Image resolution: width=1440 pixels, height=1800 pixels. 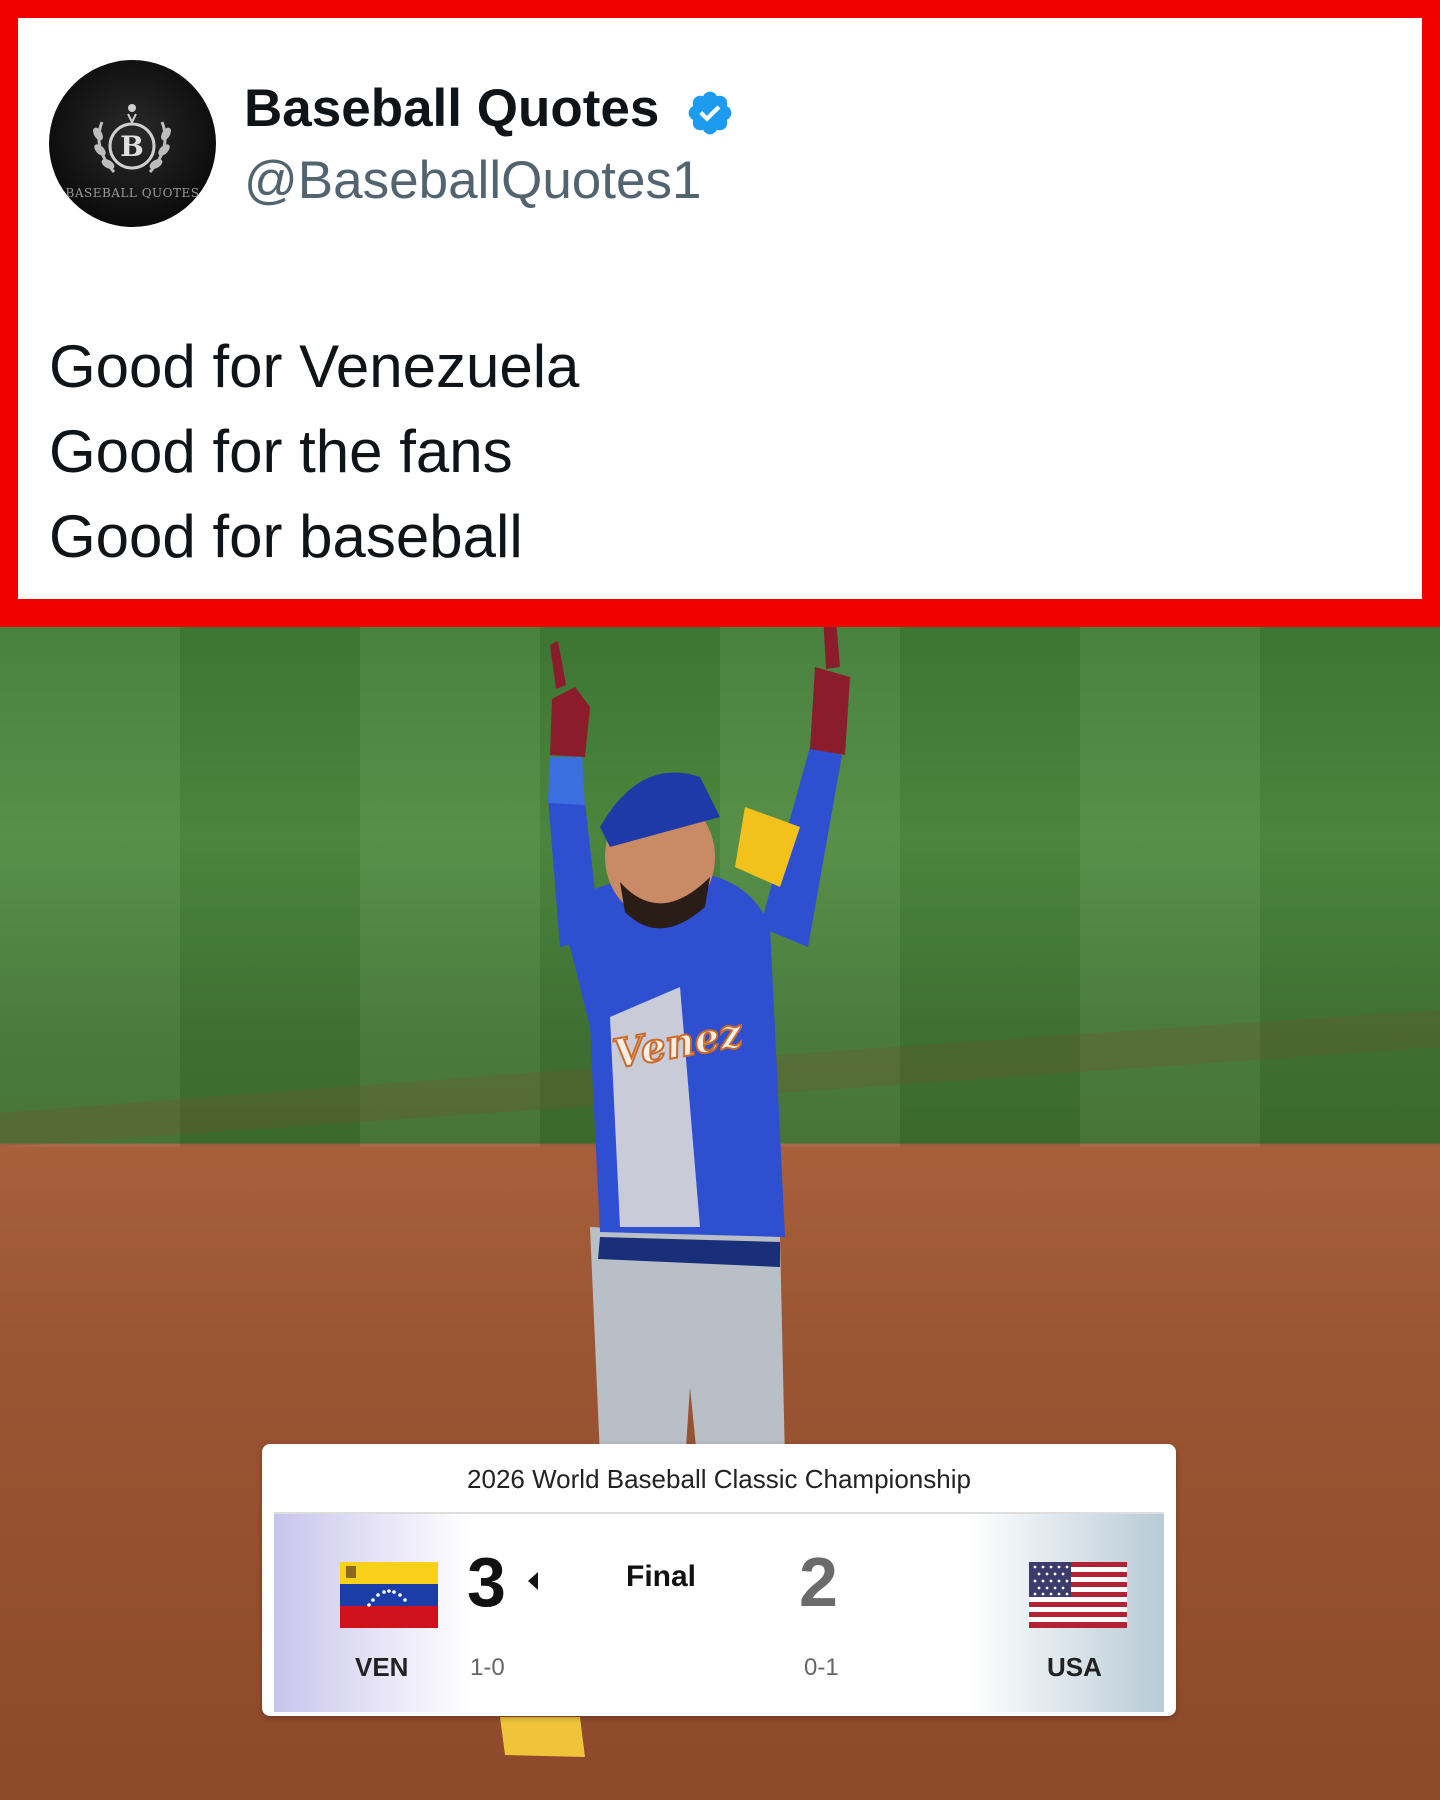 What do you see at coordinates (719, 1612) in the screenshot?
I see `score-row: VEN 3 1-0 Final 2 0-1 USA` at bounding box center [719, 1612].